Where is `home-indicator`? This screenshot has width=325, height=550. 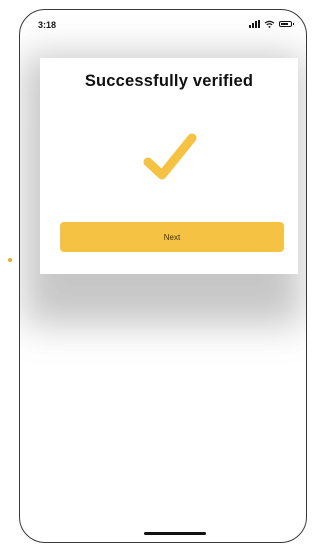
home-indicator is located at coordinates (175, 533).